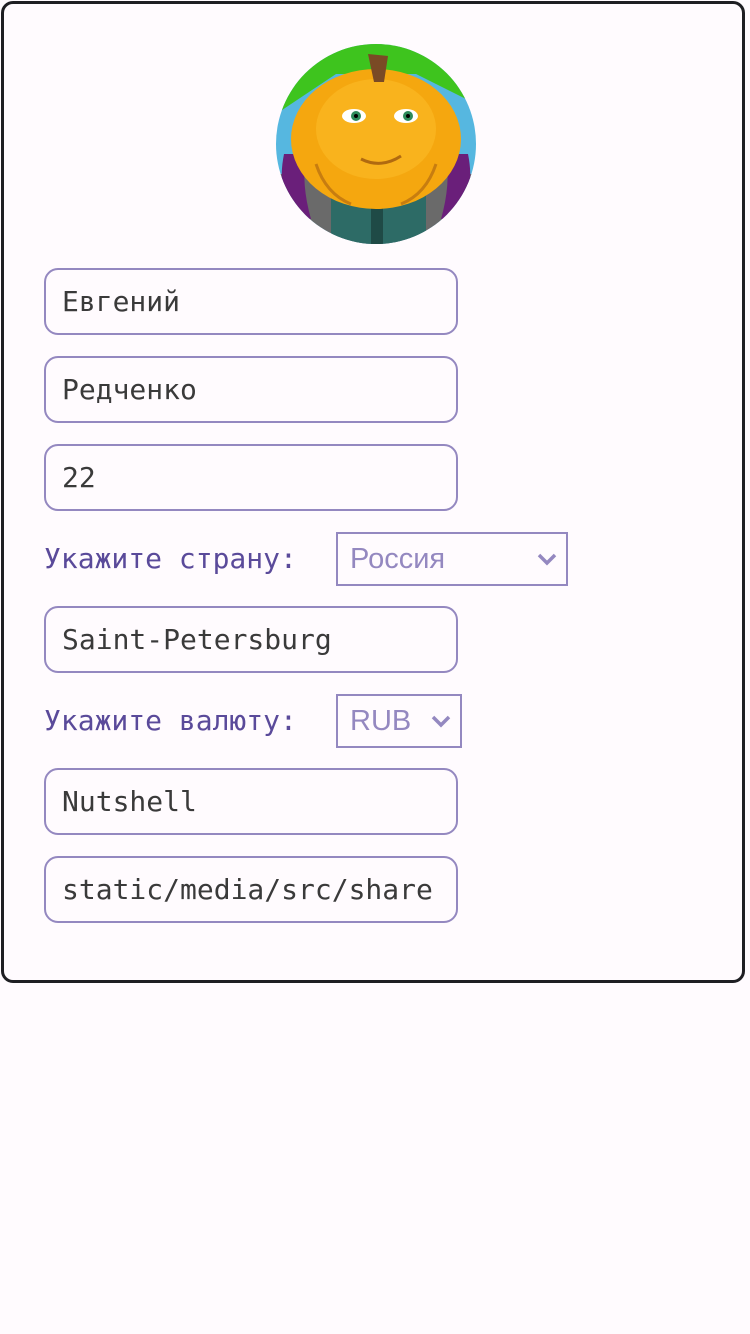 The image size is (750, 1334). I want to click on age-input, so click(251, 477).